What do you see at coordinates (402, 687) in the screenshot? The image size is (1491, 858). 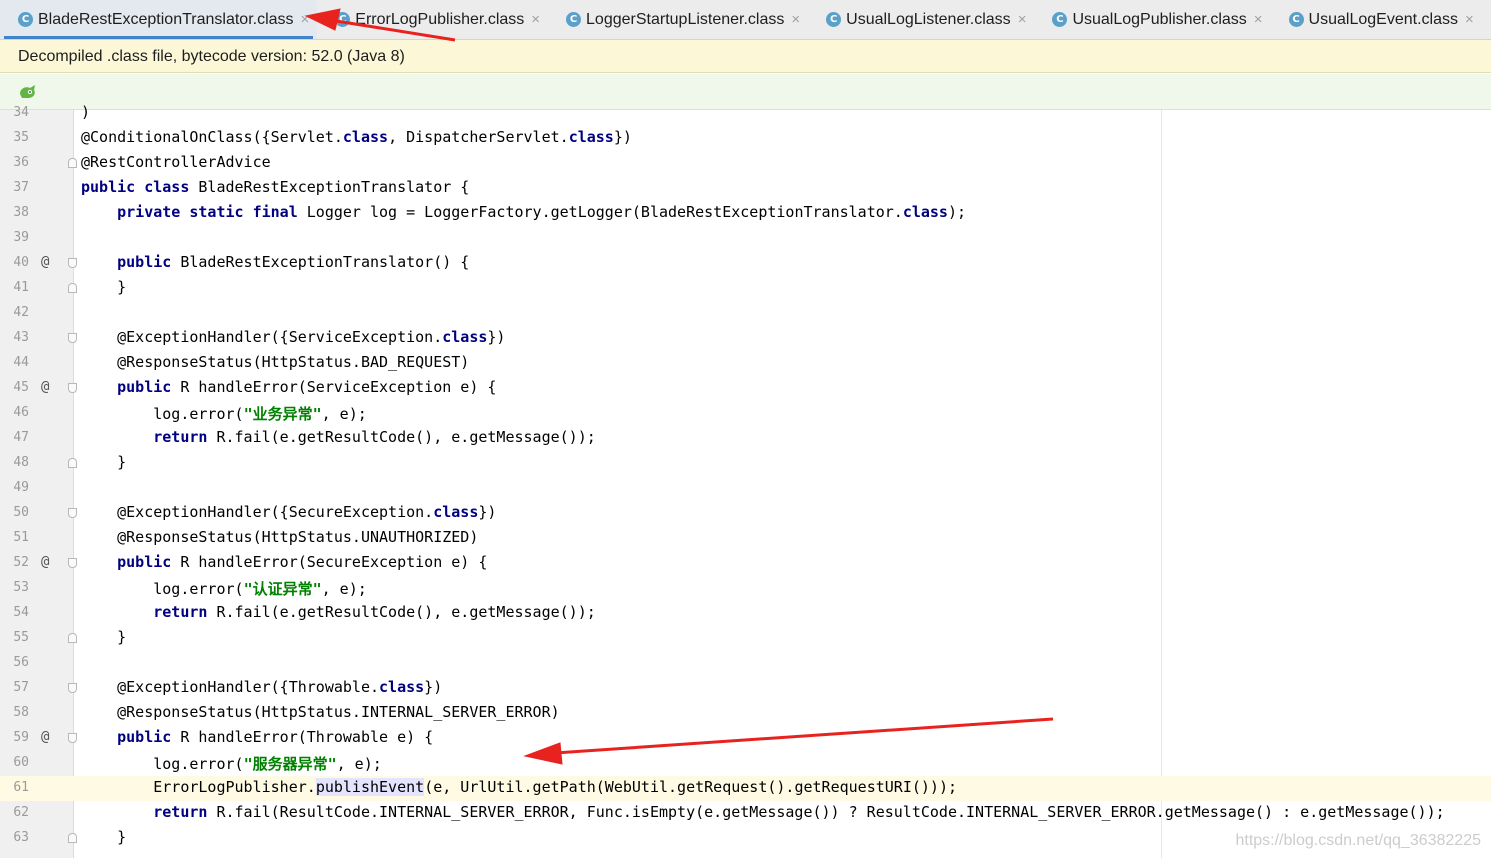 I see `keyword-token: class` at bounding box center [402, 687].